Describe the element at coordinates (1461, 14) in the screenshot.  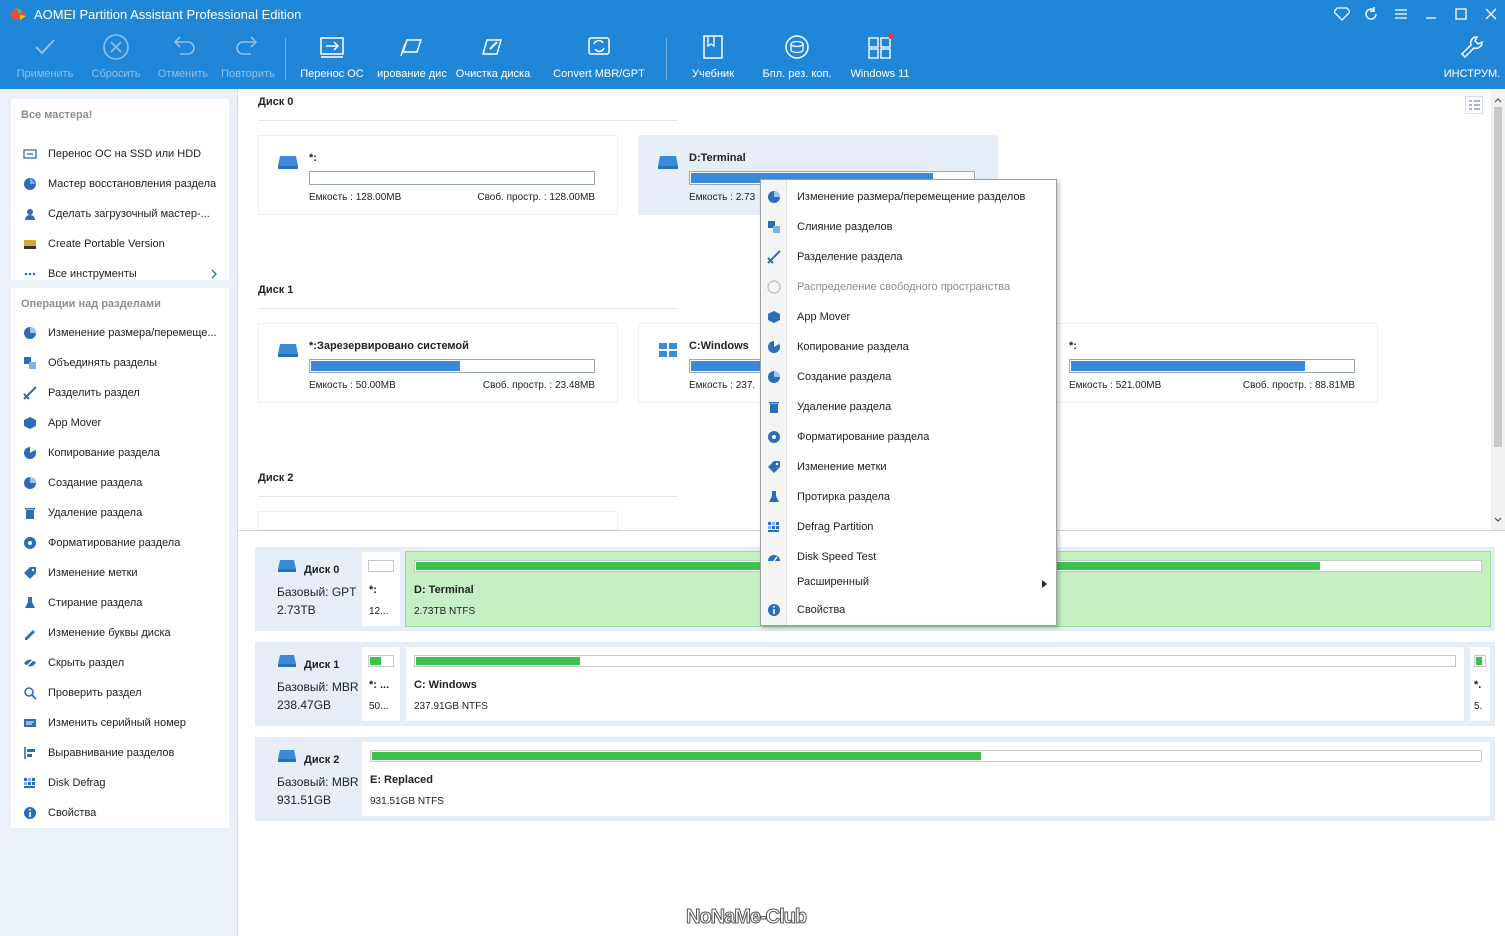
I see `maximize-icon` at that location.